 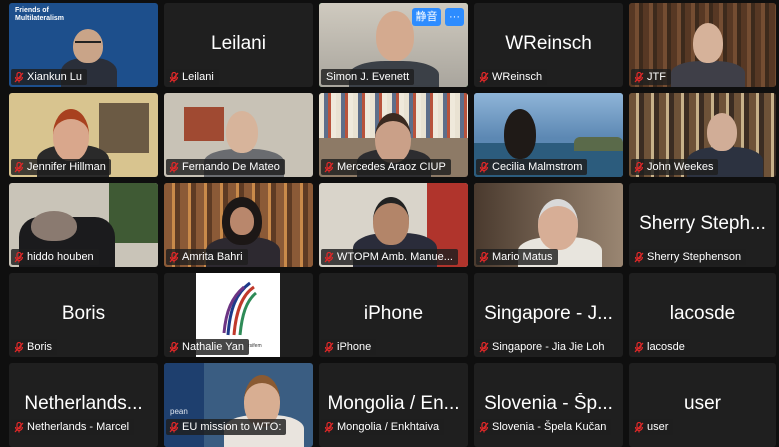 I want to click on participant-tile: Sherry Steph... Sherry Stephenson, so click(x=702, y=225).